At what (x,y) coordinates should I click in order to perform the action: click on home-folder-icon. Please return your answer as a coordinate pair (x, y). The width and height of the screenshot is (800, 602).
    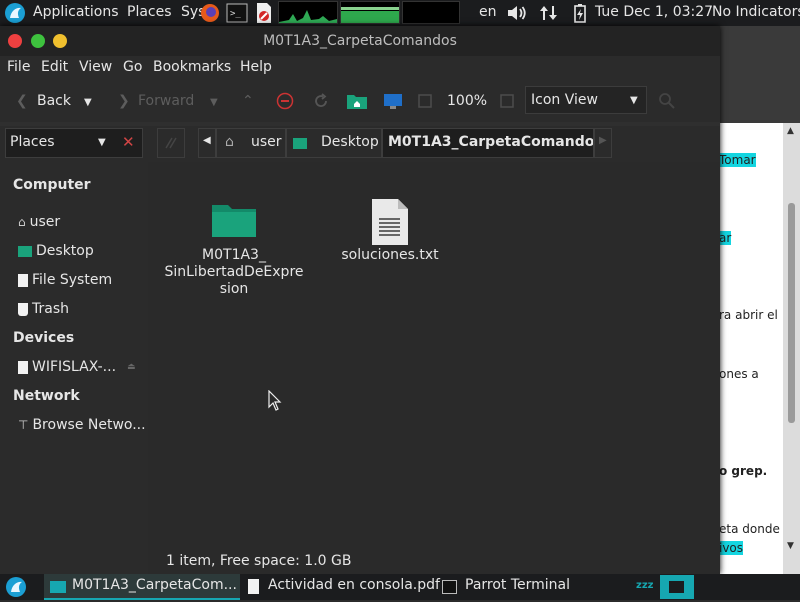
    Looking at the image, I should click on (357, 103).